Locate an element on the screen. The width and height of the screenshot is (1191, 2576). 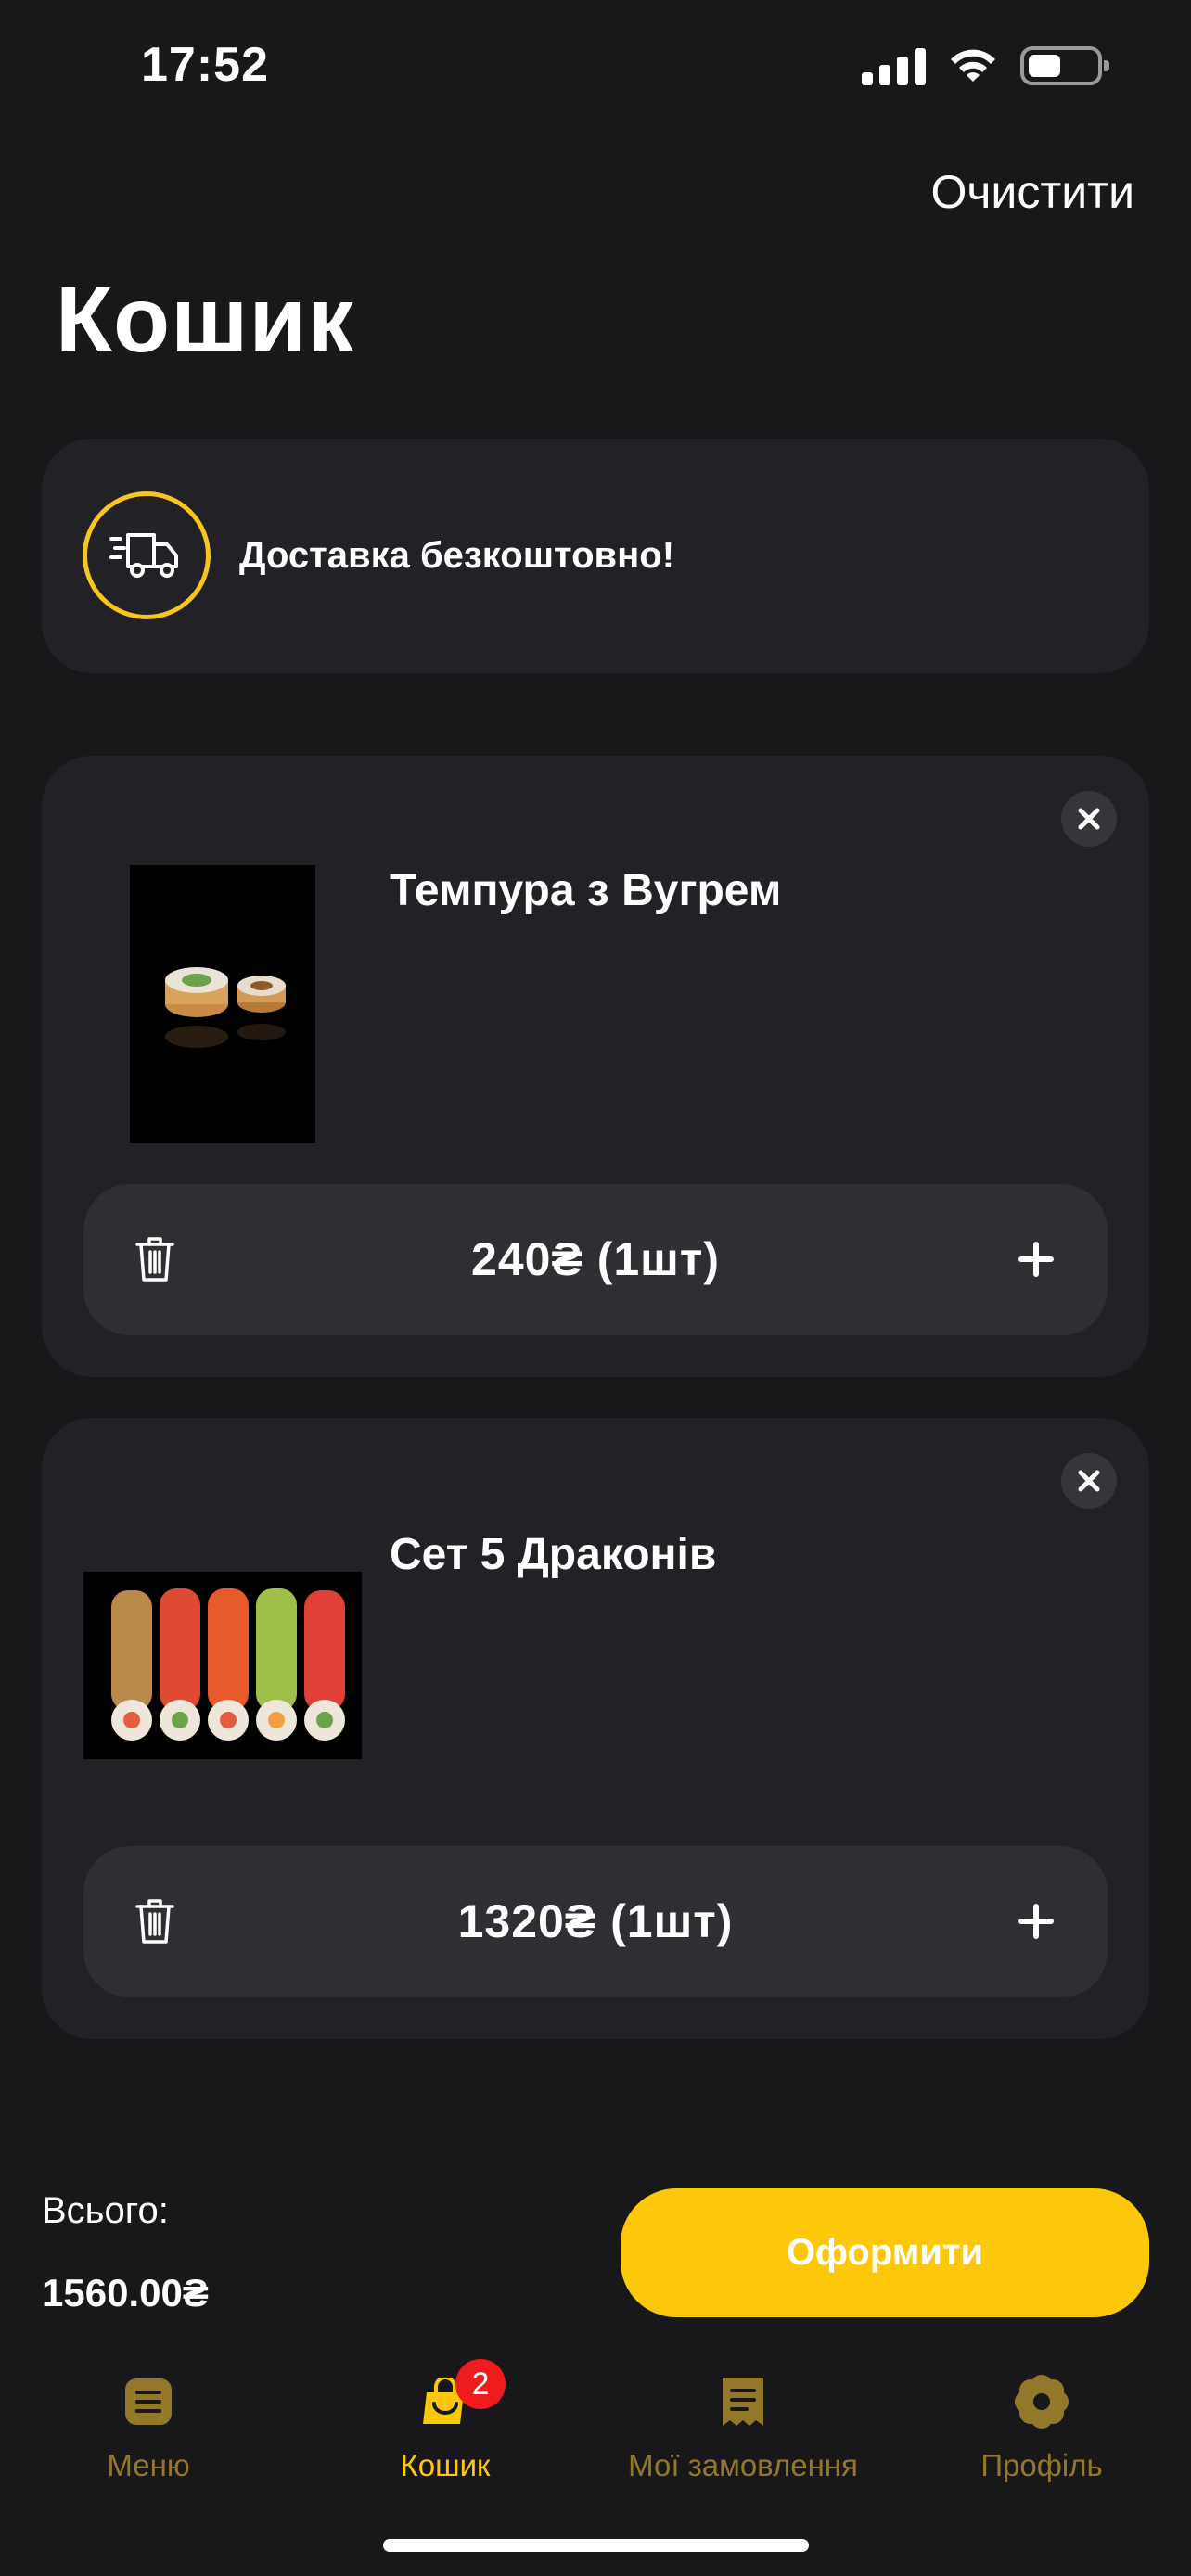
price-quantity: 1320₴ (1шт) is located at coordinates (595, 1921).